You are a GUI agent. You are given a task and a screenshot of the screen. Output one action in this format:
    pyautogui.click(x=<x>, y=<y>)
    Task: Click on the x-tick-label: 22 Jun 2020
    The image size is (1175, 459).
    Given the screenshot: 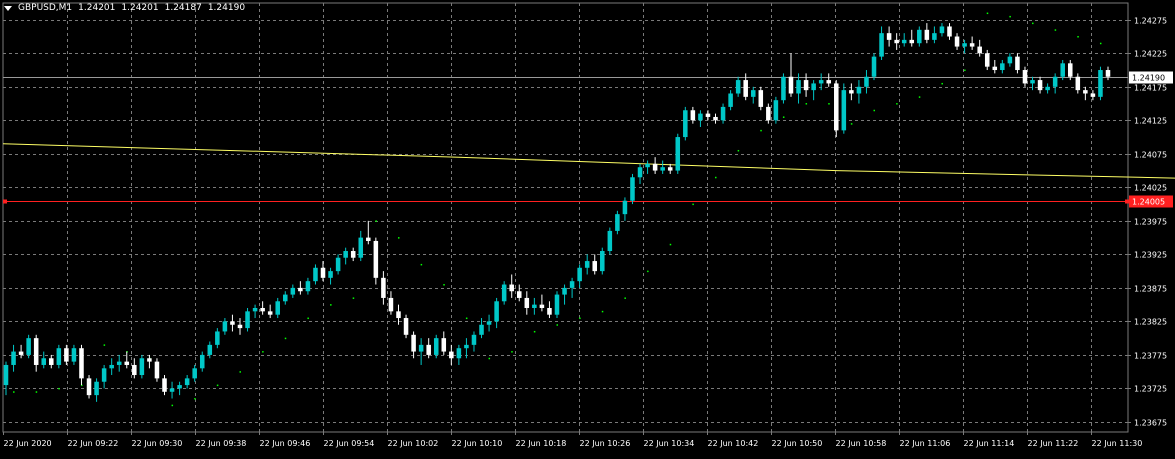 What is the action you would take?
    pyautogui.click(x=28, y=443)
    